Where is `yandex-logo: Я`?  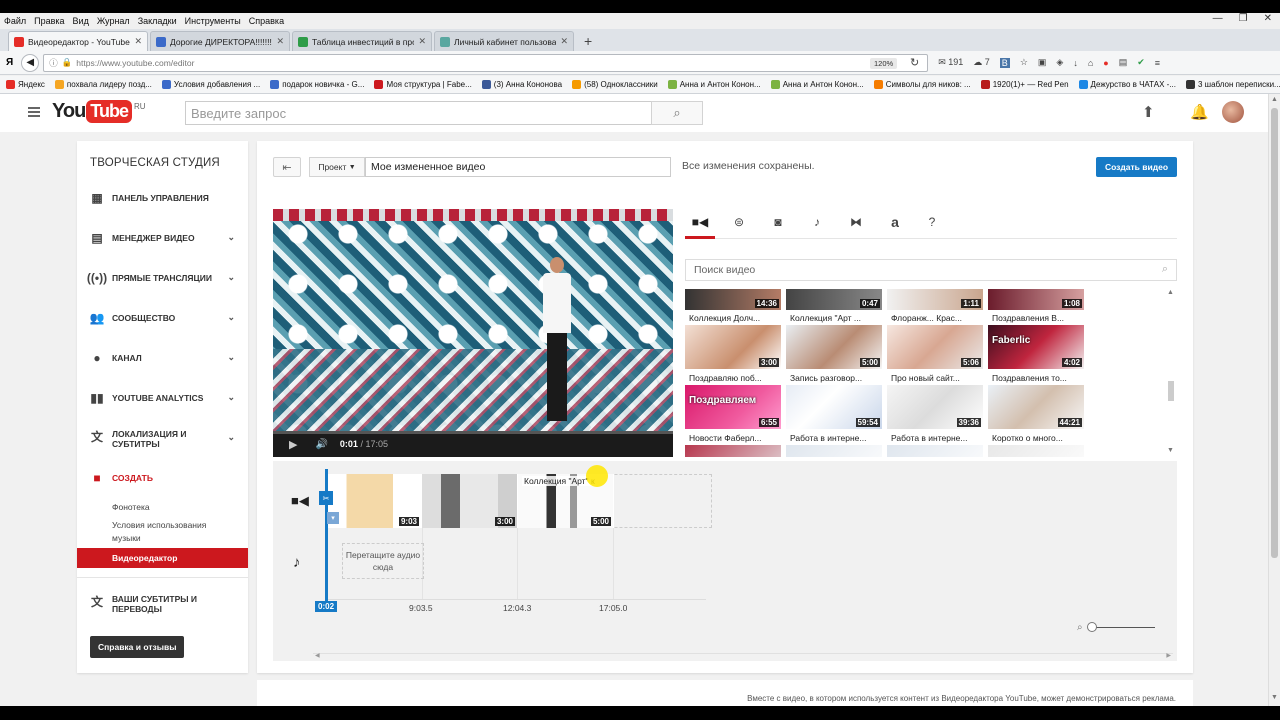 yandex-logo: Я is located at coordinates (9, 62).